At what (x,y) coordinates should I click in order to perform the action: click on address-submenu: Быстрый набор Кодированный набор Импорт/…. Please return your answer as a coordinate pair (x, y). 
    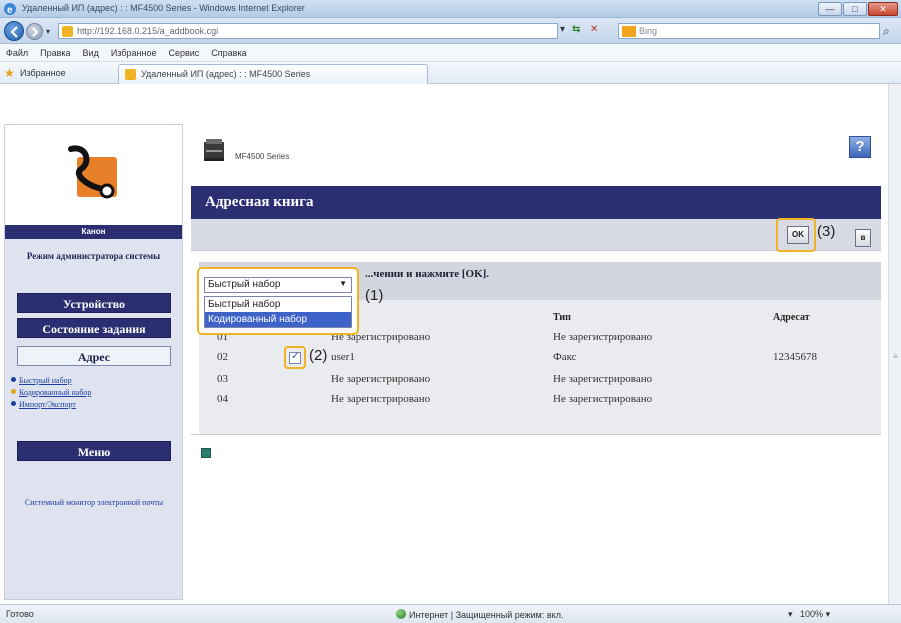
    Looking at the image, I should click on (95, 393).